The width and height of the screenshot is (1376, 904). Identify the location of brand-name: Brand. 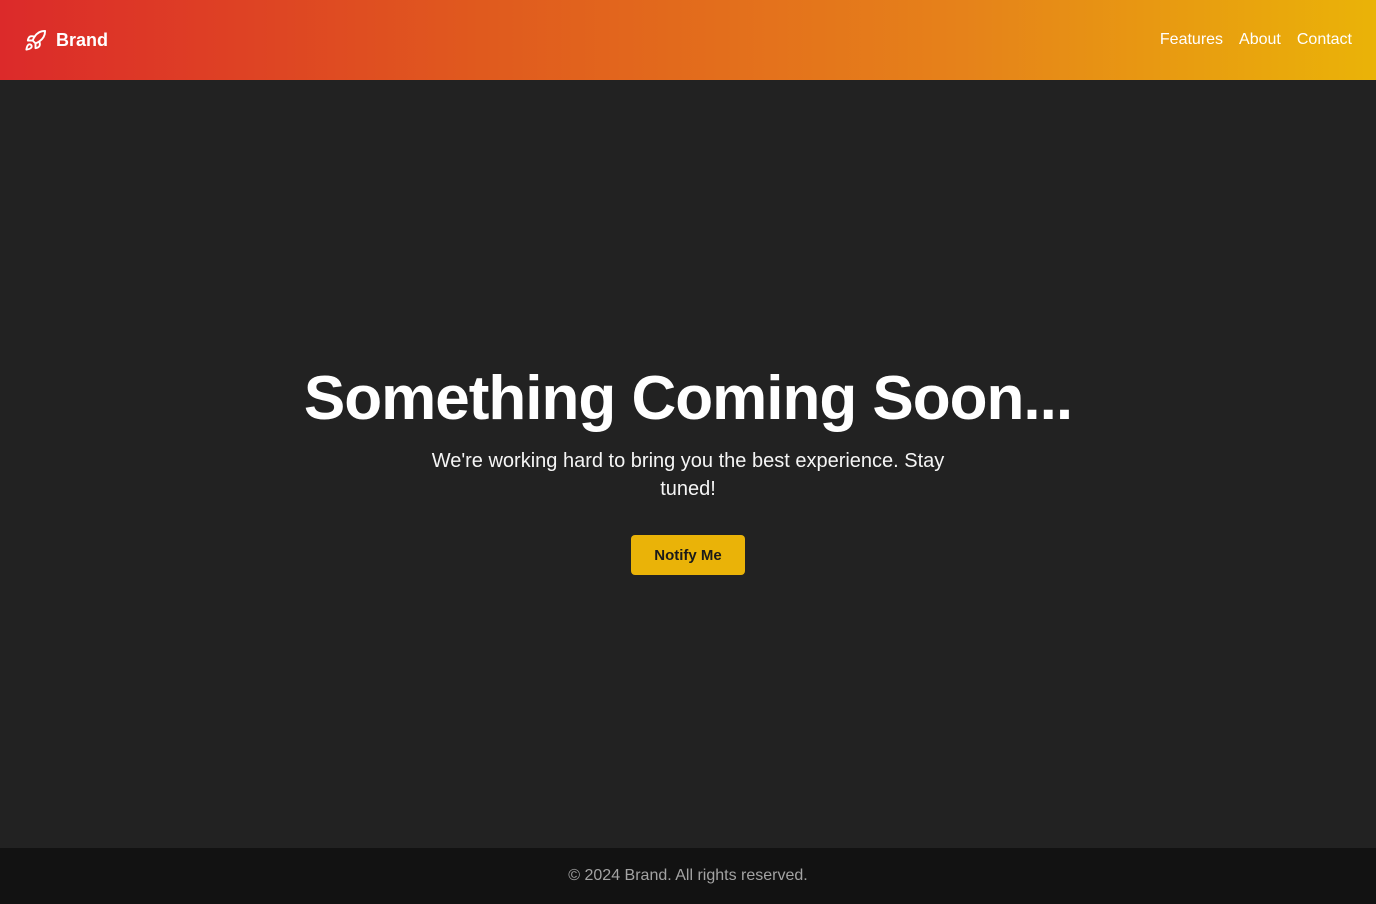
(82, 39).